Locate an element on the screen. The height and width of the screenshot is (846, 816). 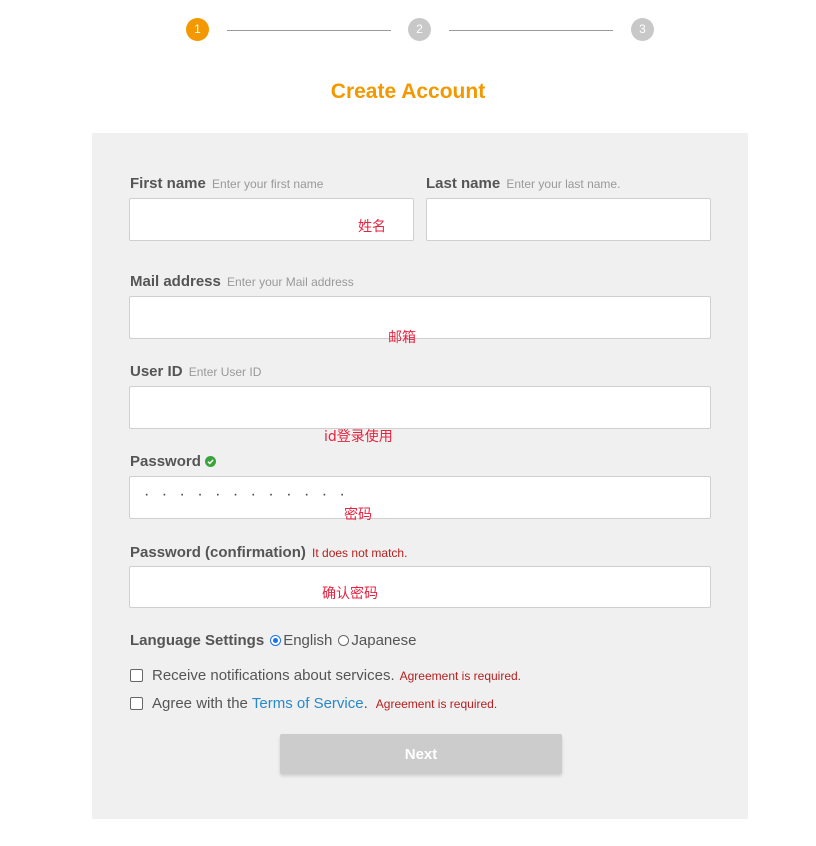
radio-english is located at coordinates (276, 640).